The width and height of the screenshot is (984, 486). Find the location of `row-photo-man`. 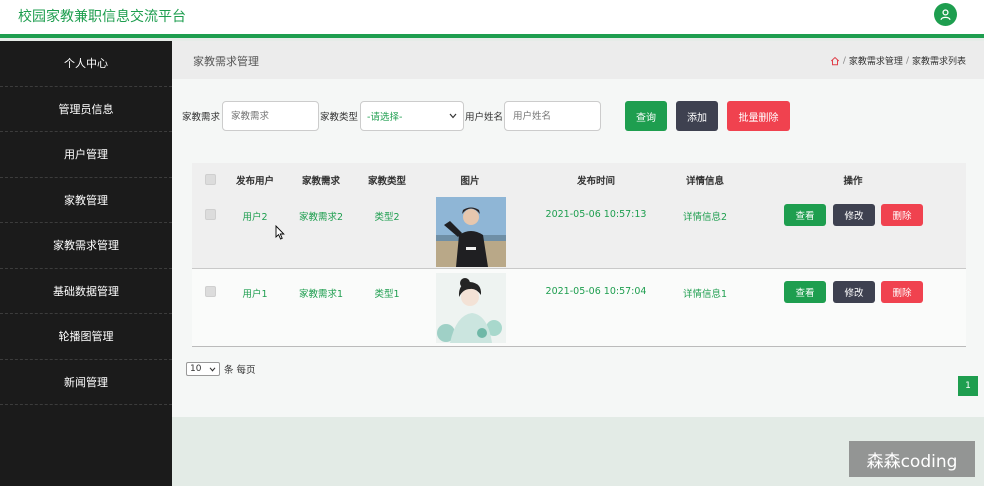

row-photo-man is located at coordinates (471, 232).